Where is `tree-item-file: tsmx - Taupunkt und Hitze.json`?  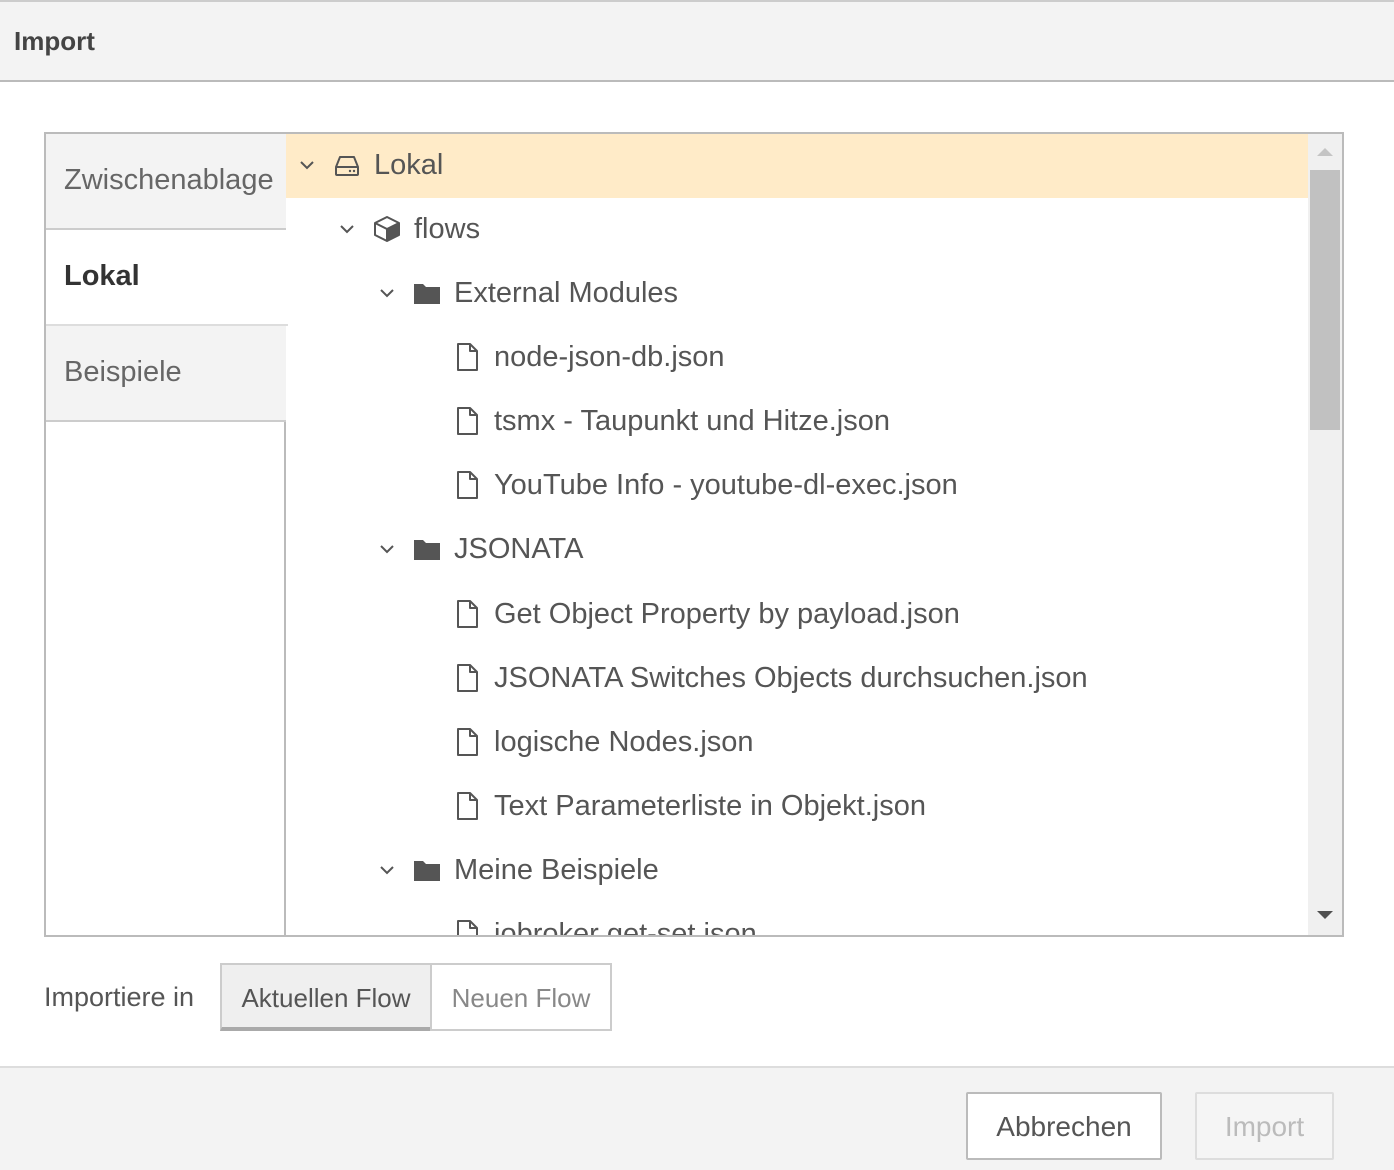
tree-item-file: tsmx - Taupunkt und Hitze.json is located at coordinates (797, 422).